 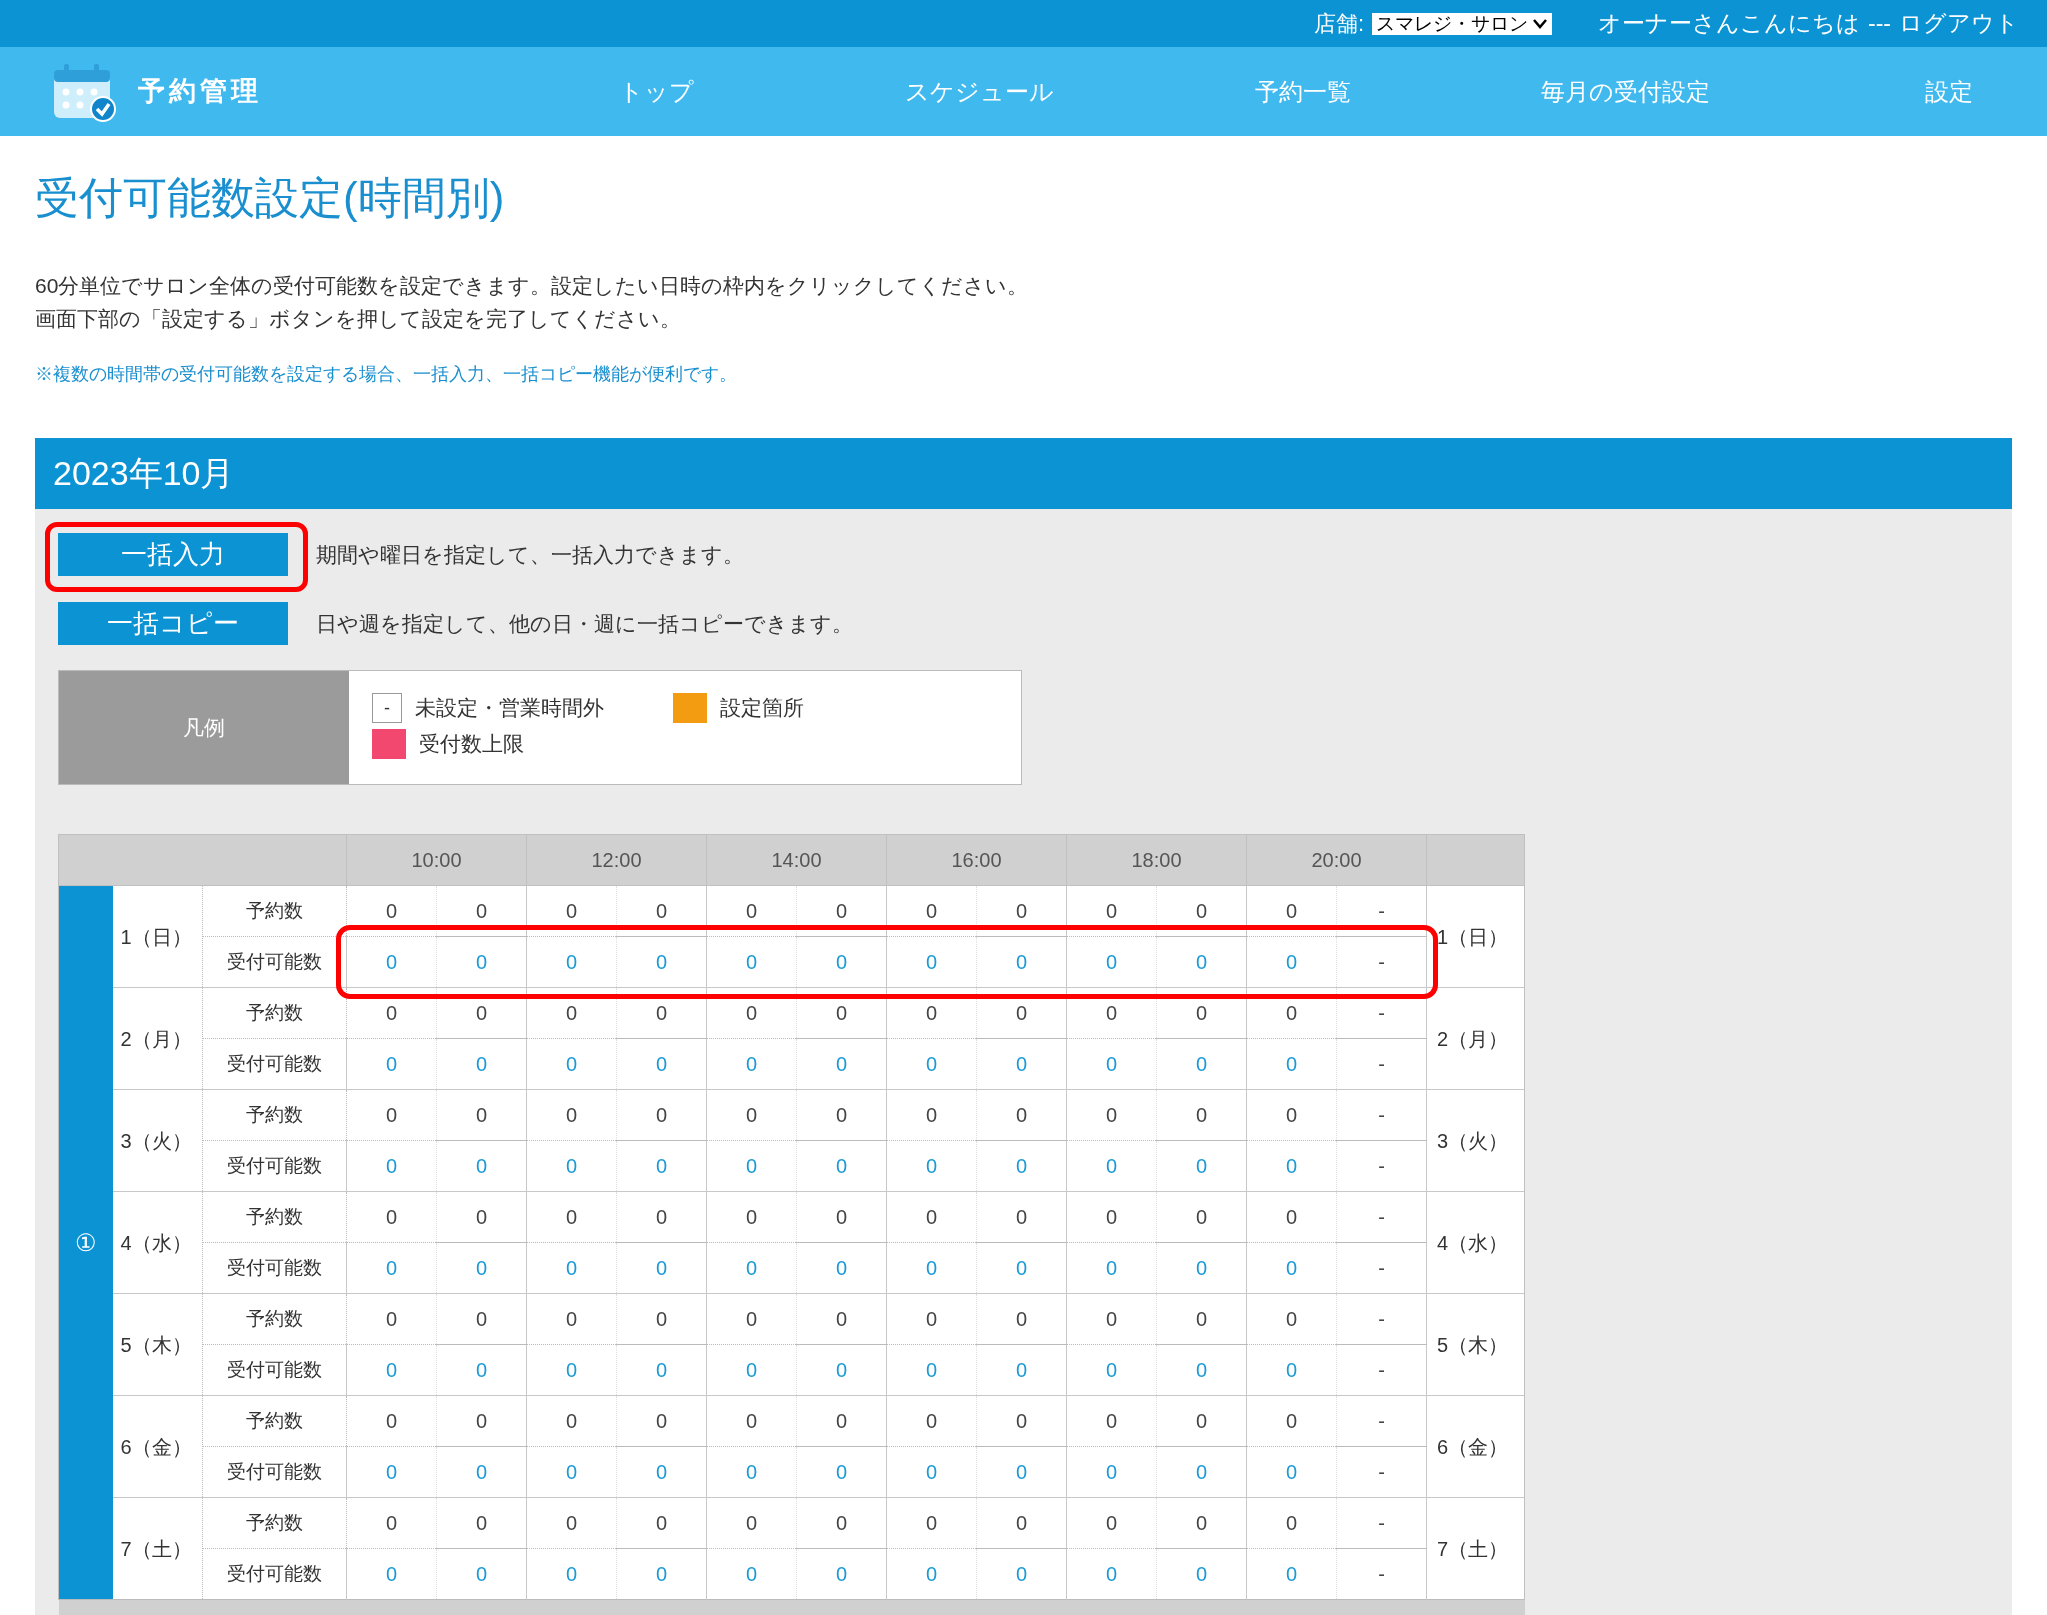 What do you see at coordinates (85, 91) in the screenshot?
I see `calendar-check-icon` at bounding box center [85, 91].